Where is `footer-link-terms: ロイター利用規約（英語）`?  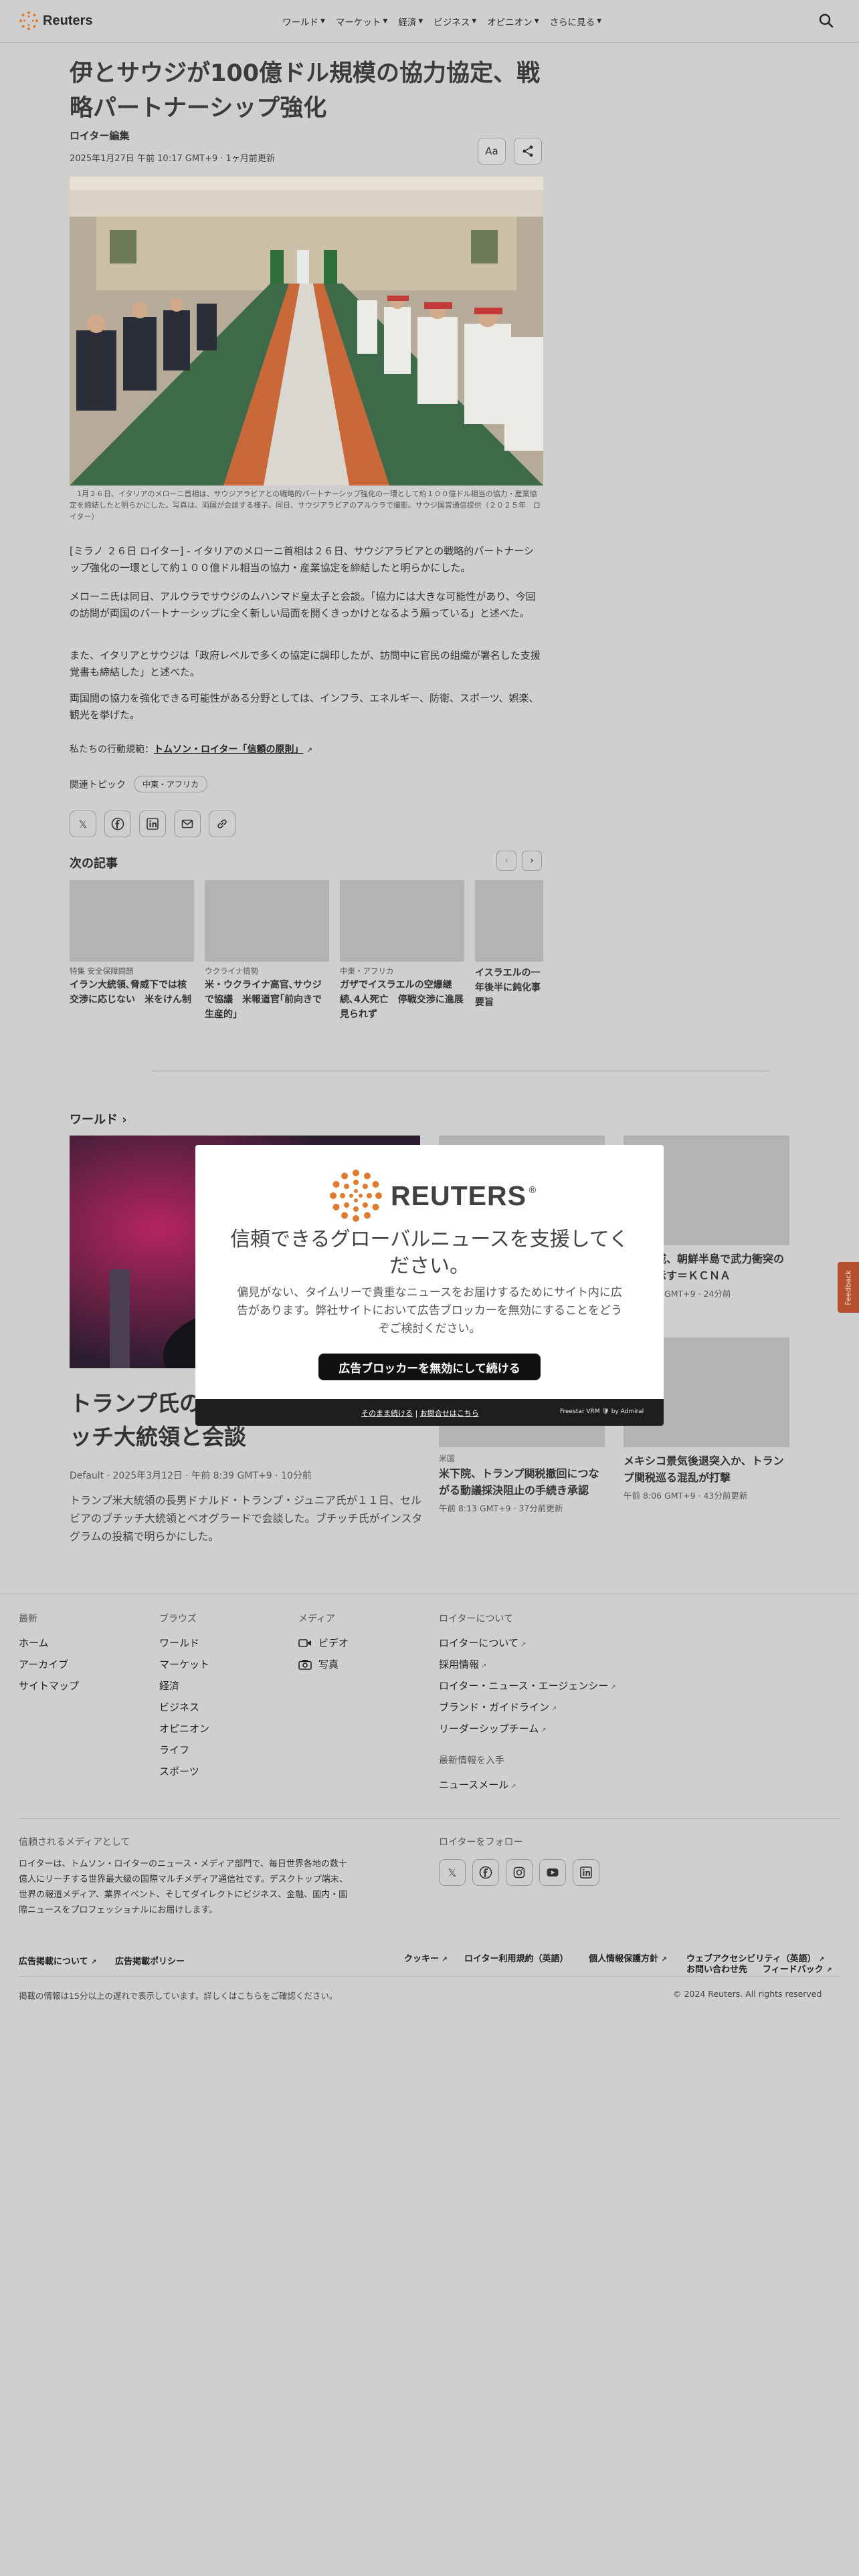 footer-link-terms: ロイター利用規約（英語） is located at coordinates (516, 1958).